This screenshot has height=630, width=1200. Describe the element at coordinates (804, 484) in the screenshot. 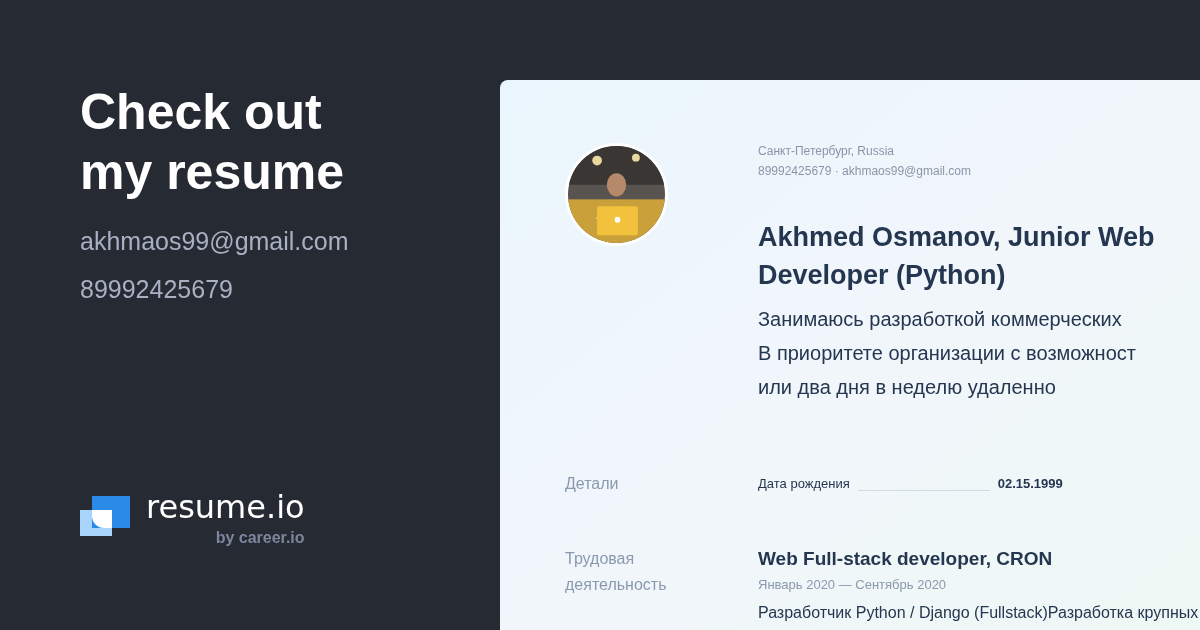

I see `detail-label: Дата рождения` at that location.